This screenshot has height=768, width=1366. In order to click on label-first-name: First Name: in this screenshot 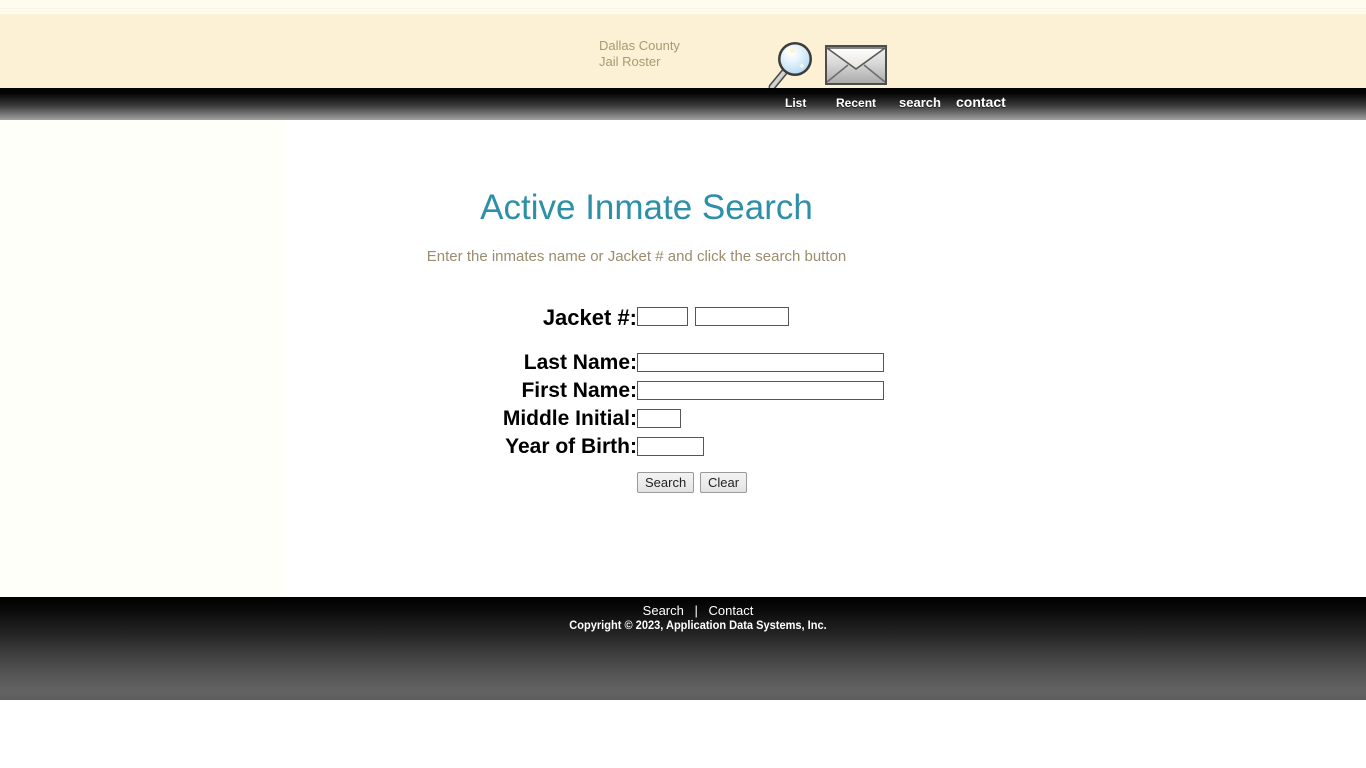, I will do `click(579, 390)`.